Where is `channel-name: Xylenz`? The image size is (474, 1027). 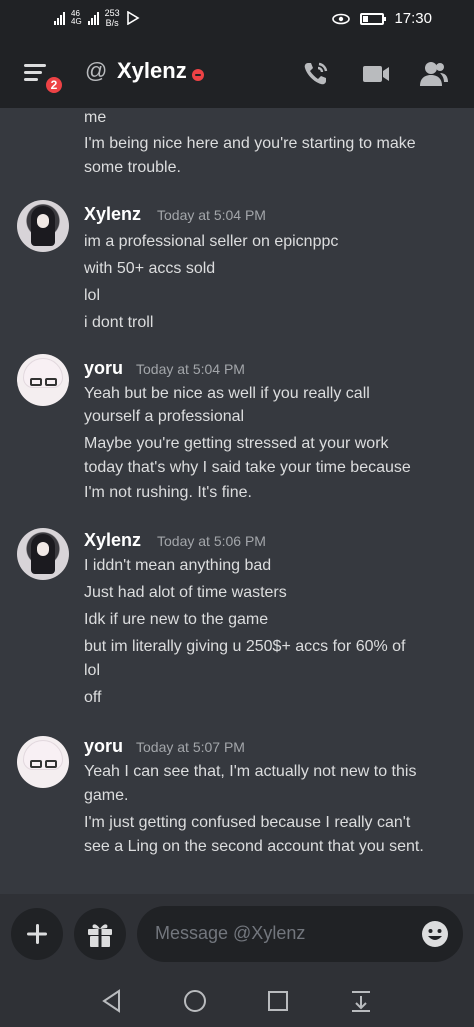
channel-name: Xylenz is located at coordinates (152, 71).